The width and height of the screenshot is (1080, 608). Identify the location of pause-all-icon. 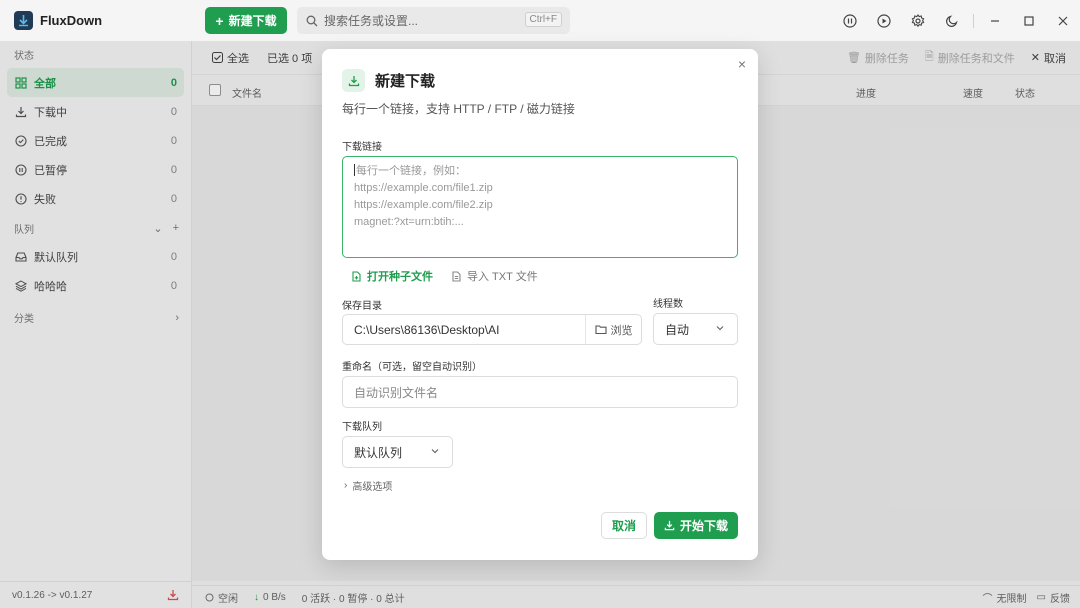
(850, 20).